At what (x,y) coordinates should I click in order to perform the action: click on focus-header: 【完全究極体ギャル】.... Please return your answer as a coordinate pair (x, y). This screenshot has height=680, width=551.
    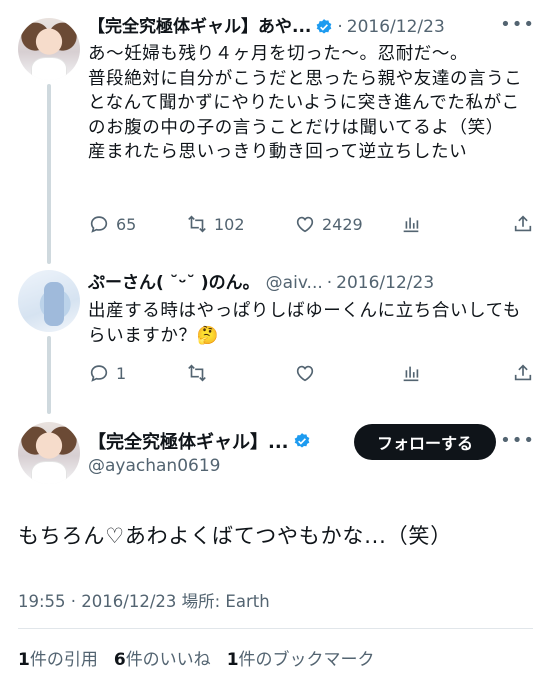
    Looking at the image, I should click on (199, 441).